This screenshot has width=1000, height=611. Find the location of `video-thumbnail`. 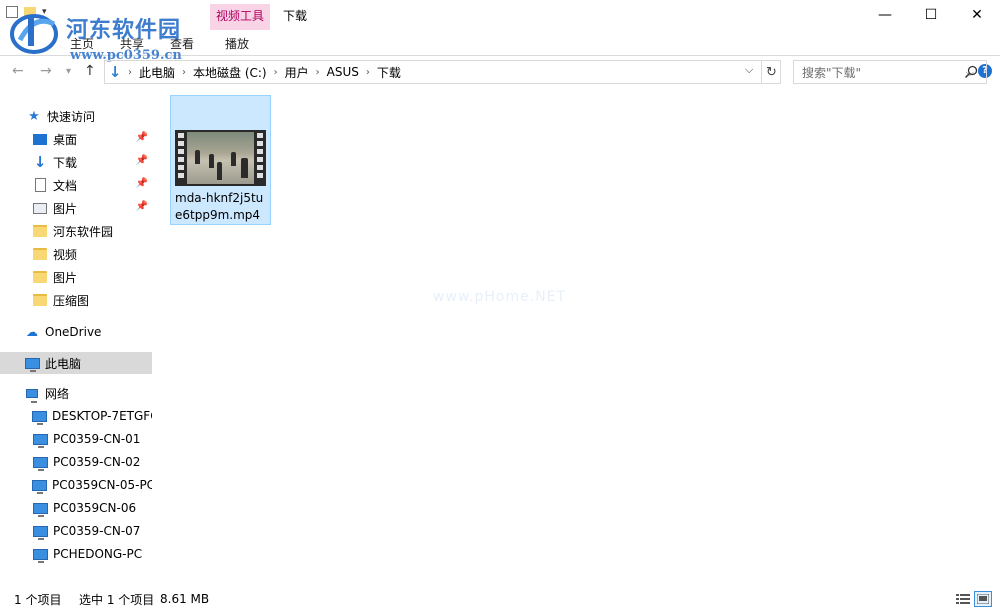

video-thumbnail is located at coordinates (220, 158).